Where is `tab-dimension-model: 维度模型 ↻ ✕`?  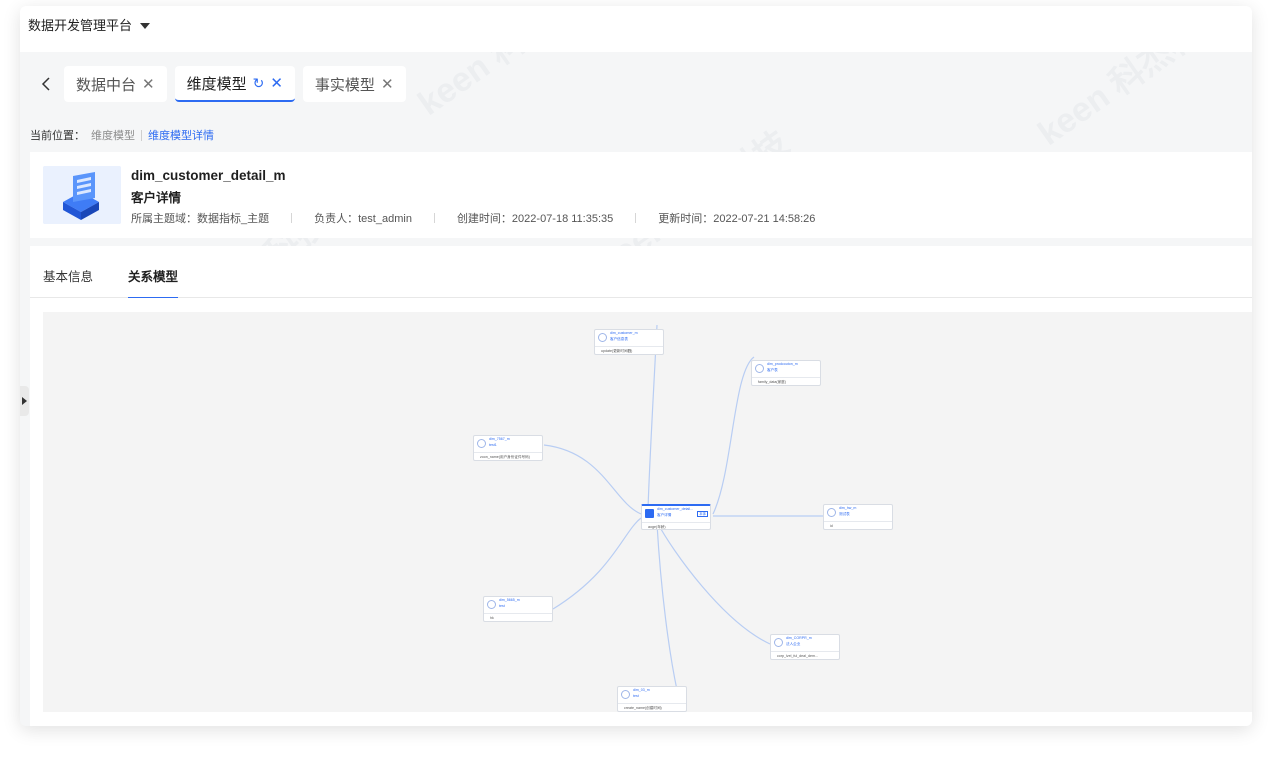 tab-dimension-model: 维度模型 ↻ ✕ is located at coordinates (234, 84).